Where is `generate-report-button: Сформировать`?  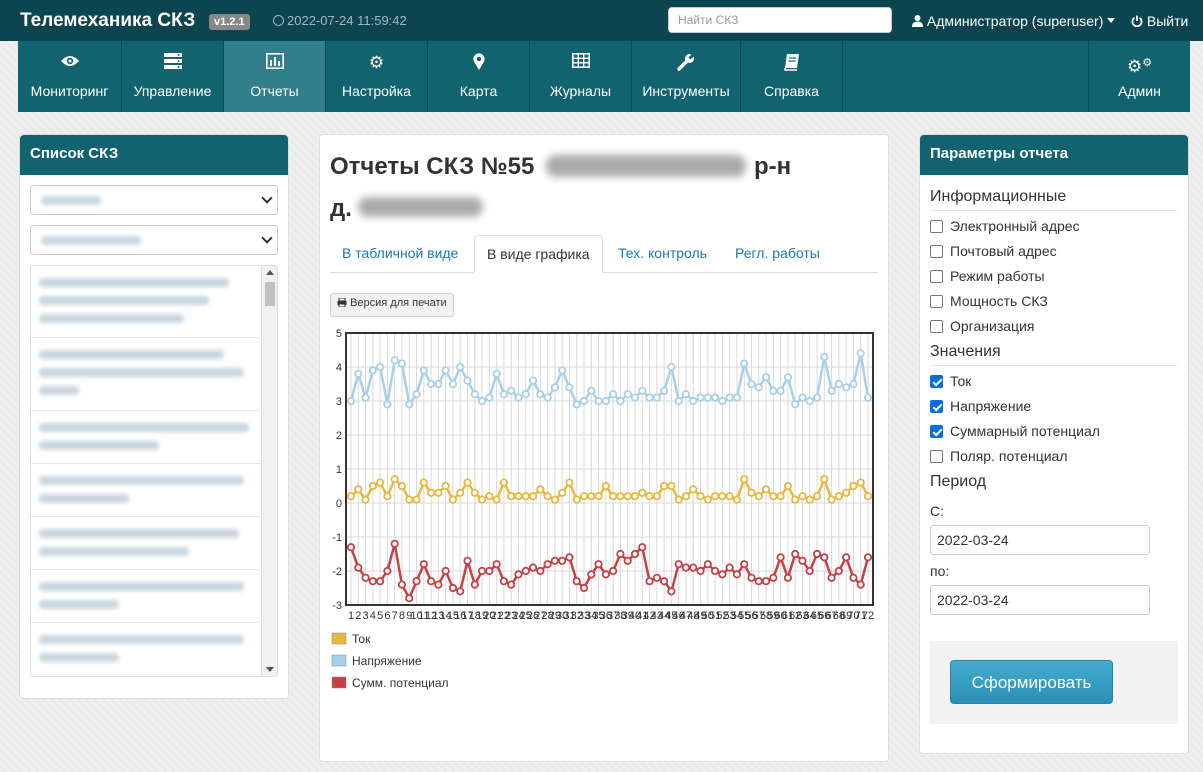 generate-report-button: Сформировать is located at coordinates (1031, 682).